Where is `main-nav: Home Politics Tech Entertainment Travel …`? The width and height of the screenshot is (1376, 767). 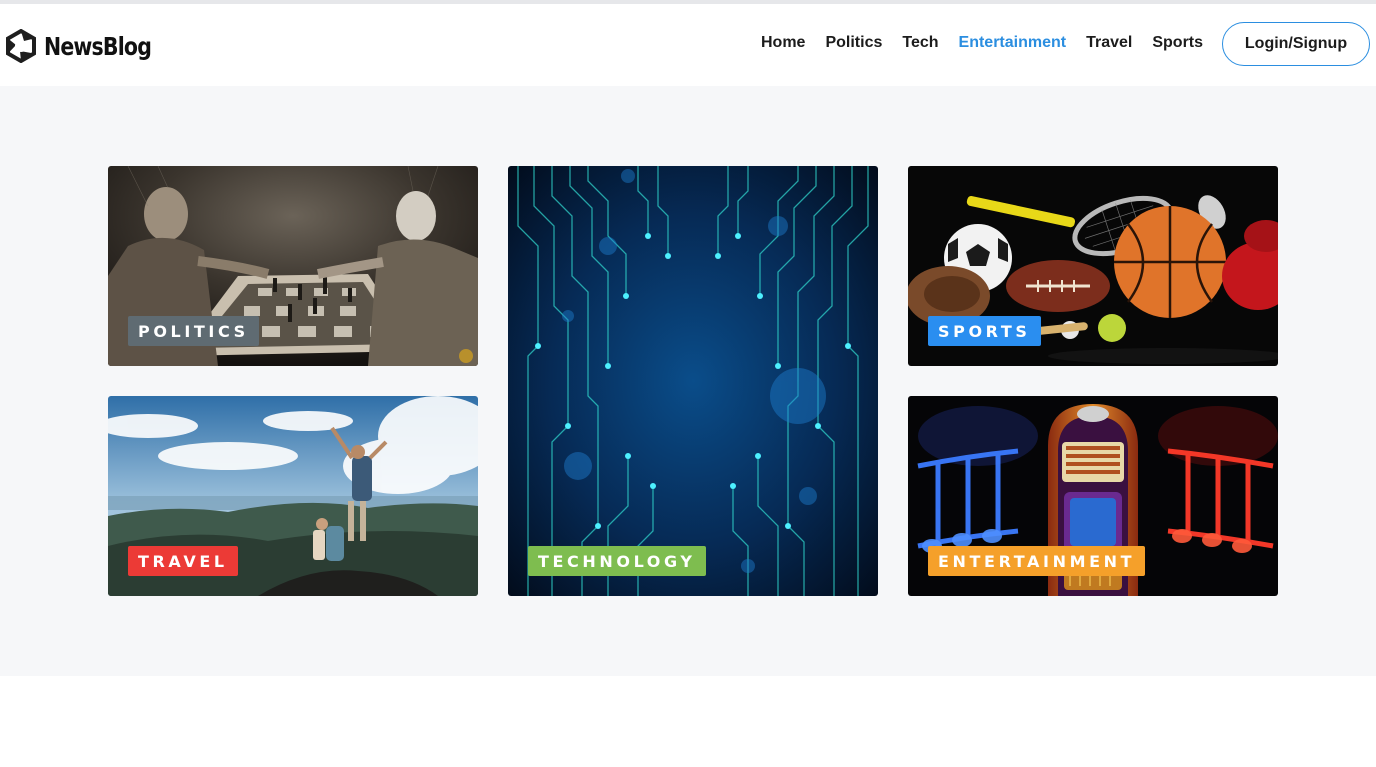
main-nav: Home Politics Tech Entertainment Travel … is located at coordinates (992, 43).